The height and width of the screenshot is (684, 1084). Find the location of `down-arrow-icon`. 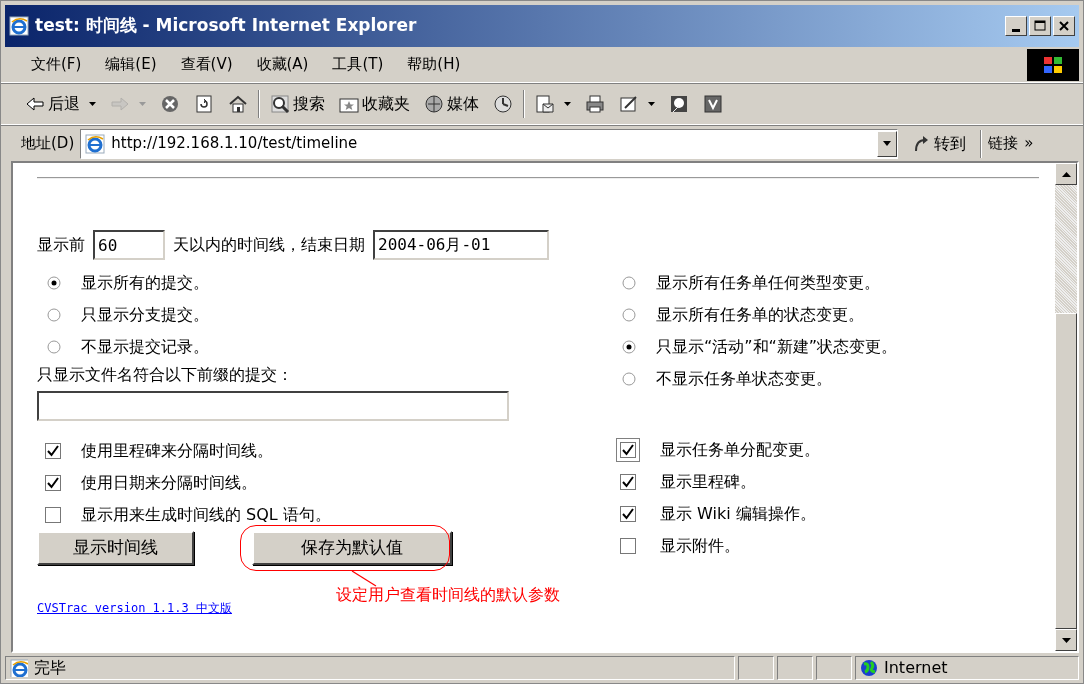

down-arrow-icon is located at coordinates (1066, 640).